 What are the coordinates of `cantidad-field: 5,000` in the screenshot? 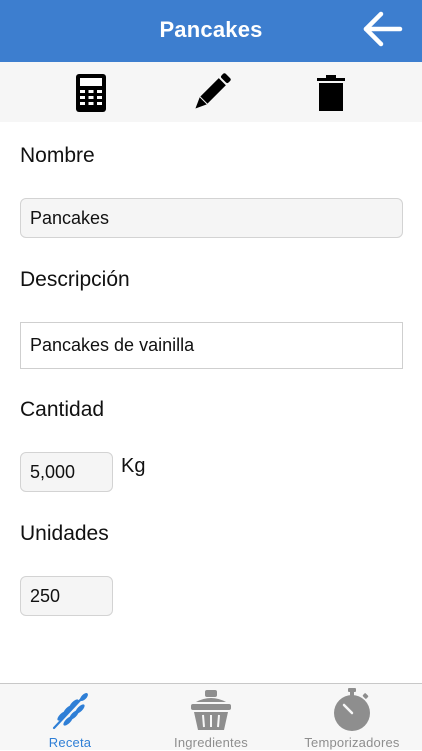 It's located at (66, 472).